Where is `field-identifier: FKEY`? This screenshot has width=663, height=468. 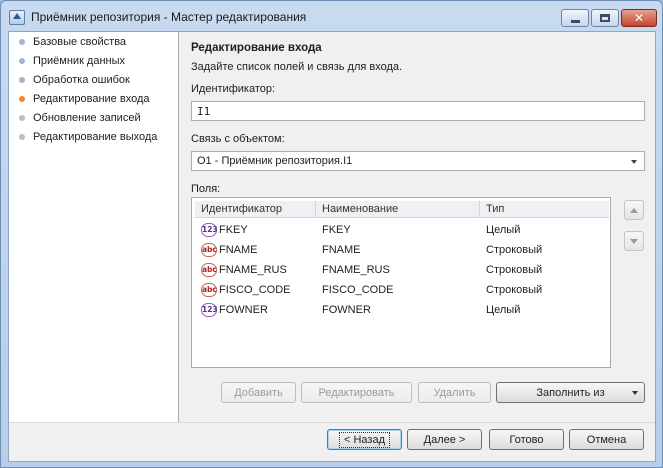 field-identifier: FKEY is located at coordinates (233, 230).